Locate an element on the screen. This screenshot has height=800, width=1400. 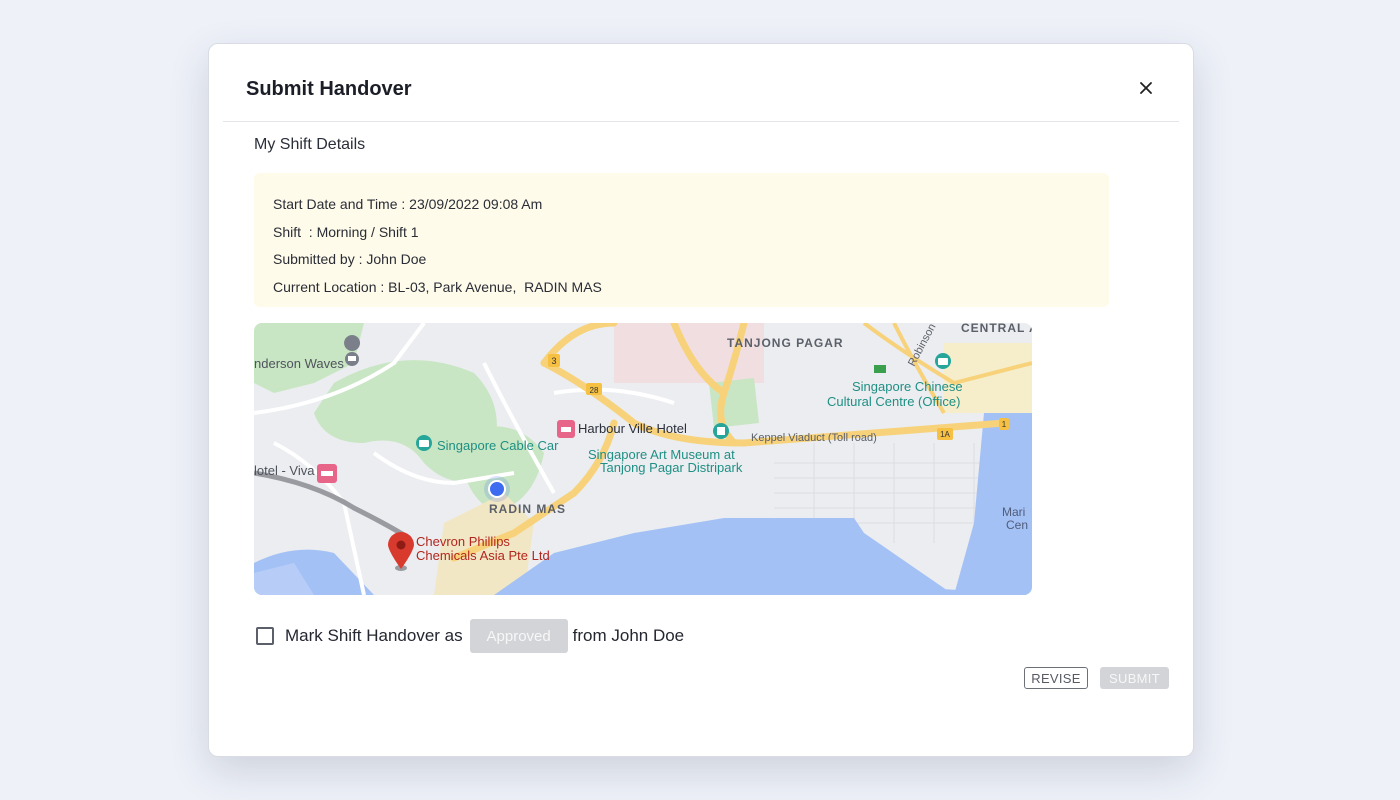
map-label-chevron-2: Chemicals Asia Pte Ltd is located at coordinates (483, 555).